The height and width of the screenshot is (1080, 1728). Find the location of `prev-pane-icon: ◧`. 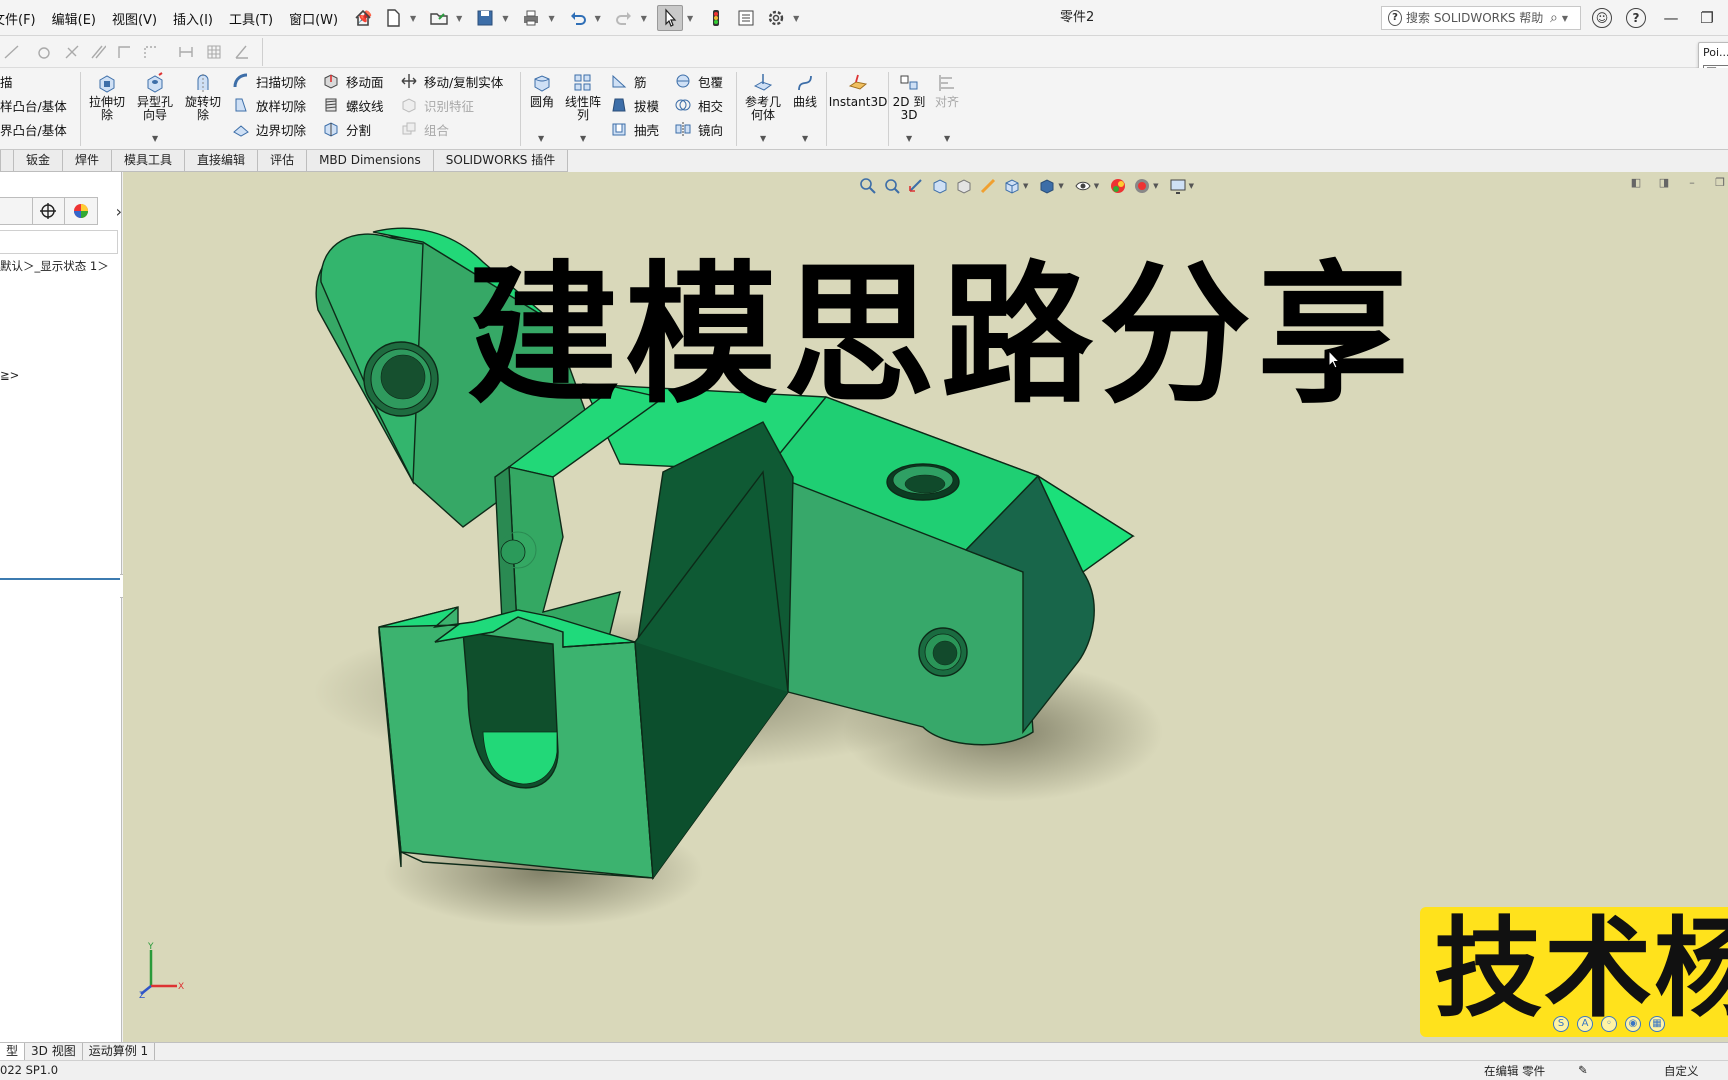

prev-pane-icon: ◧ is located at coordinates (1636, 183).